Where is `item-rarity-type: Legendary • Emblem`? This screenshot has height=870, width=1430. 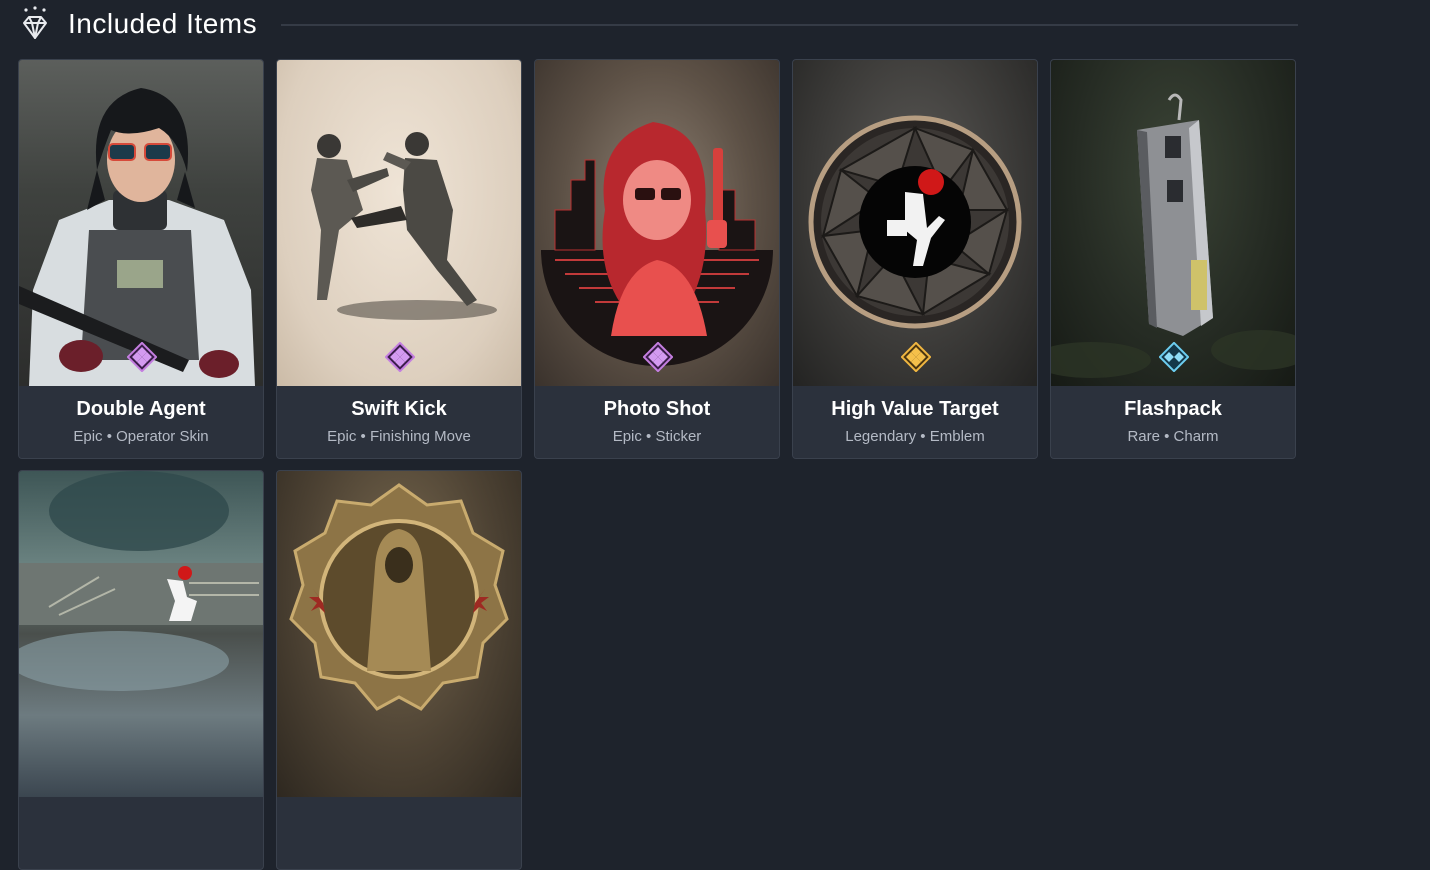
item-rarity-type: Legendary • Emblem is located at coordinates (915, 436).